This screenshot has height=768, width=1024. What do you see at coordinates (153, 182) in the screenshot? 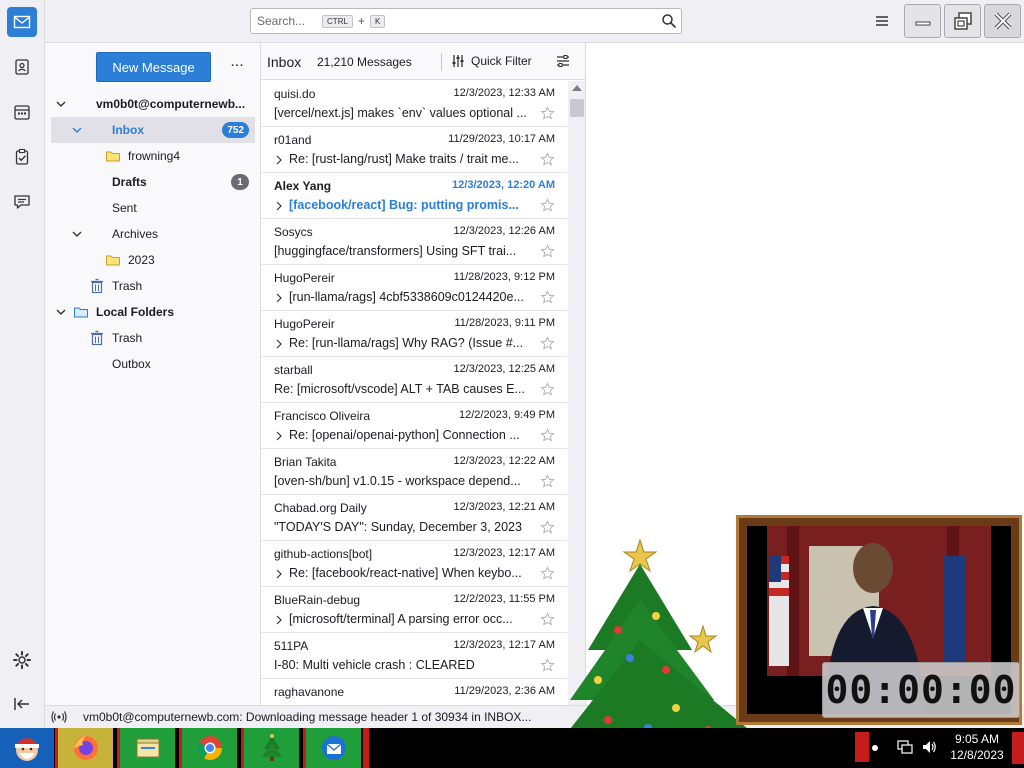
I see `folder-drafts: Drafts 1` at bounding box center [153, 182].